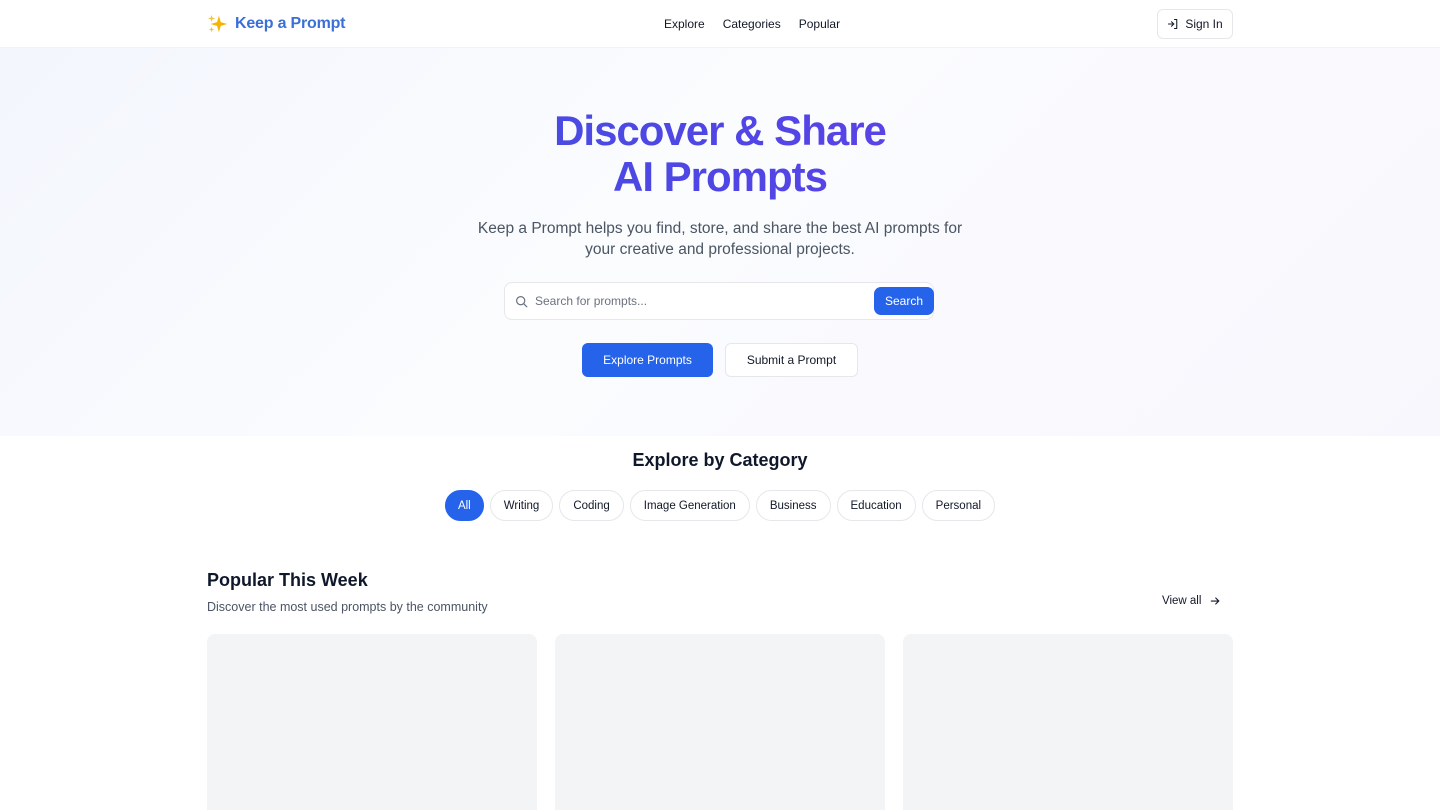 This screenshot has width=1440, height=810. I want to click on sign-in-button: Sign In, so click(1195, 24).